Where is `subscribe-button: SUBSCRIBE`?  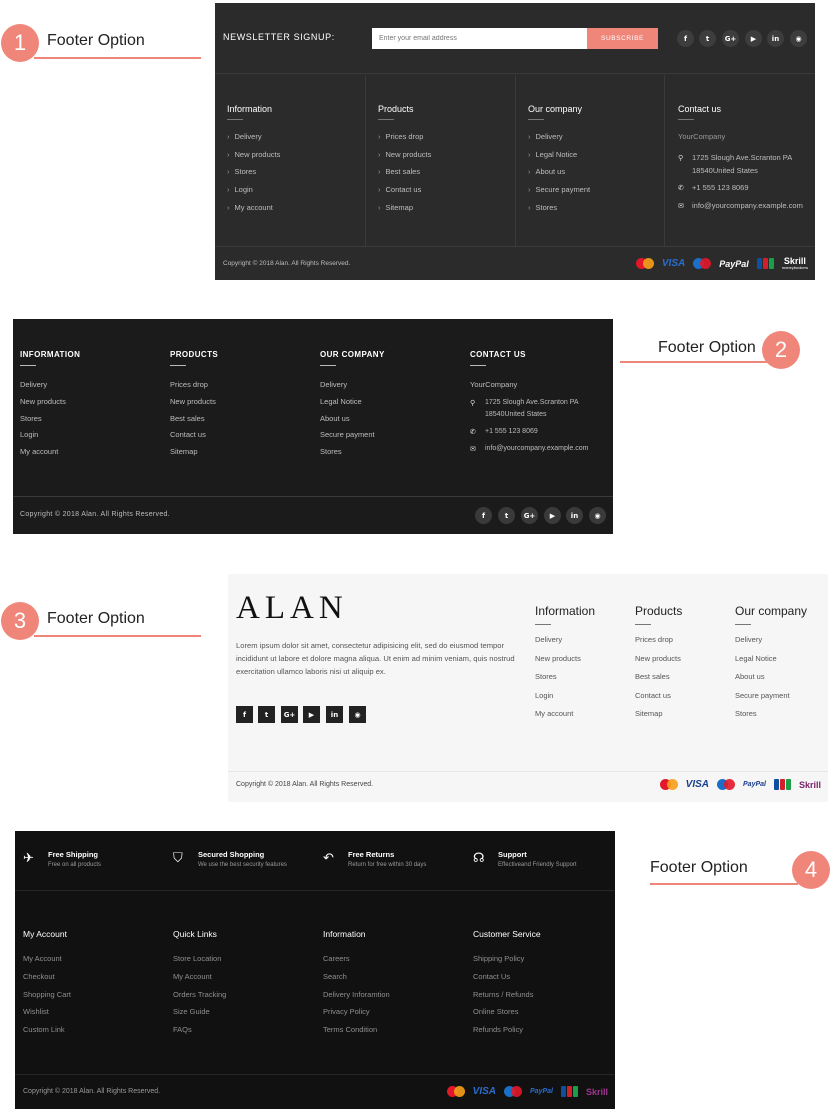 subscribe-button: SUBSCRIBE is located at coordinates (622, 38).